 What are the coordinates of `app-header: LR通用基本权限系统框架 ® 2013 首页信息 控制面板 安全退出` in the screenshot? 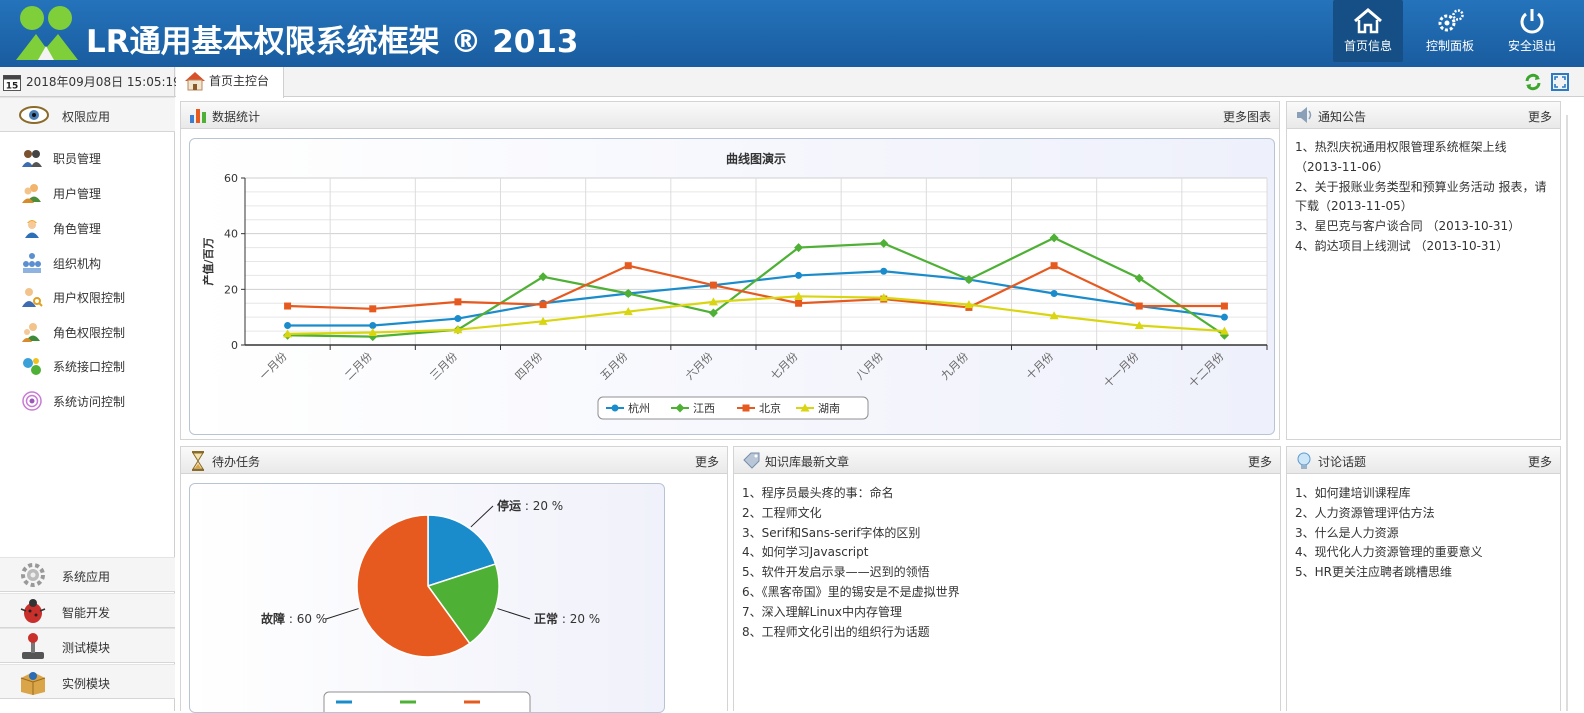 It's located at (792, 33).